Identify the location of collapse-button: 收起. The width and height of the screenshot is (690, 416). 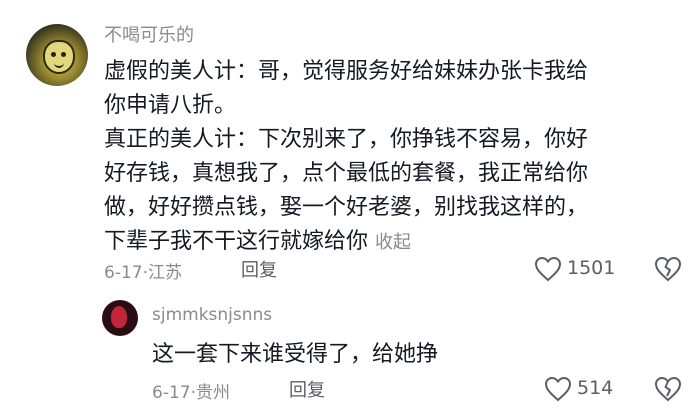
(393, 242).